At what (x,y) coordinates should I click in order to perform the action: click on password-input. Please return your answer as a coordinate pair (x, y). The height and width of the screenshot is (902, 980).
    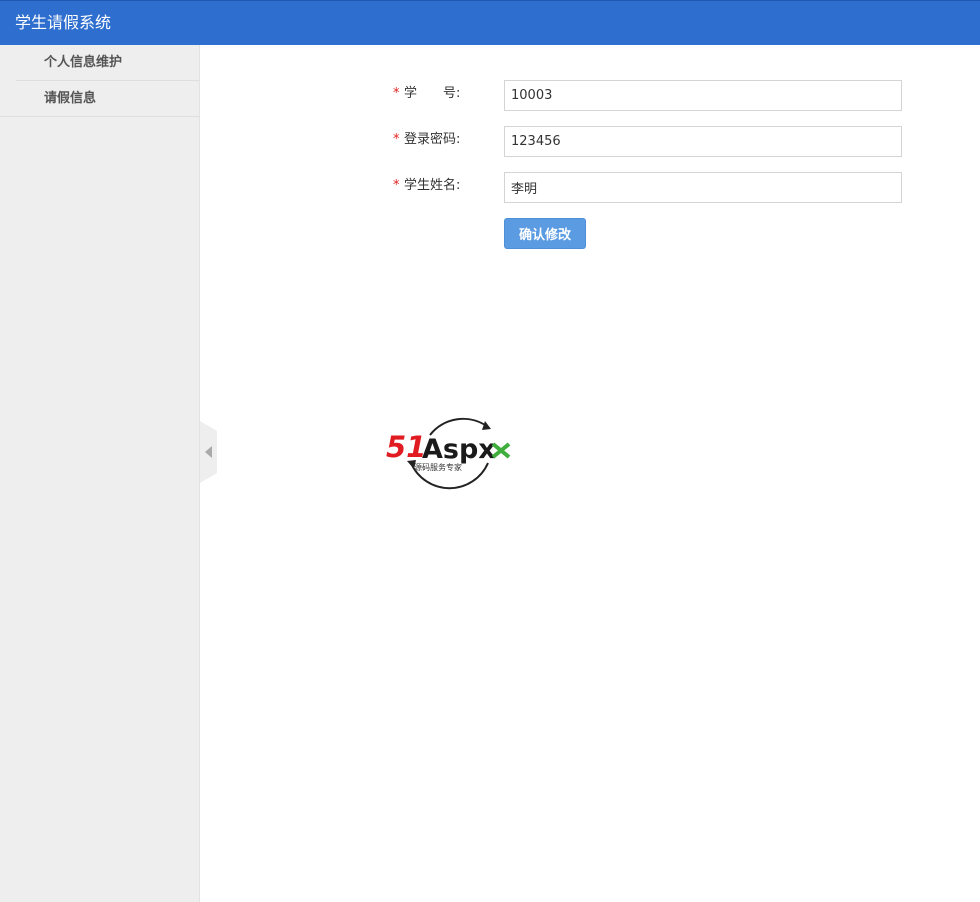
    Looking at the image, I should click on (703, 141).